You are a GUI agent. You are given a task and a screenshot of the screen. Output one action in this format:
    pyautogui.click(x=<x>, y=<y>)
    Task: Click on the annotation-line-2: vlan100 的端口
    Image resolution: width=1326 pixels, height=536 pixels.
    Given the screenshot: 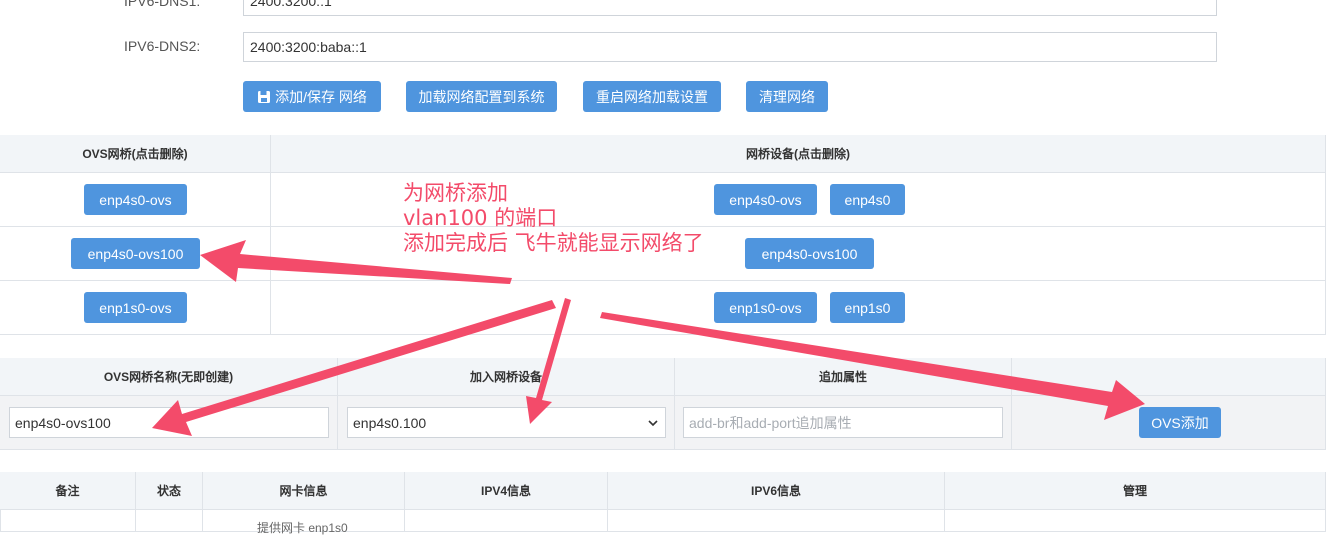 What is the action you would take?
    pyautogui.click(x=480, y=218)
    